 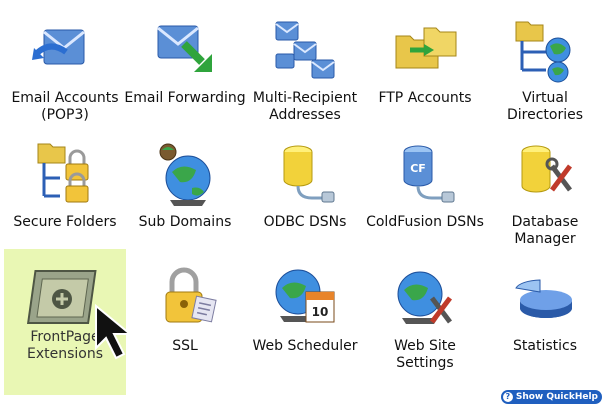 I want to click on tile-ssl: SSL, so click(x=185, y=316).